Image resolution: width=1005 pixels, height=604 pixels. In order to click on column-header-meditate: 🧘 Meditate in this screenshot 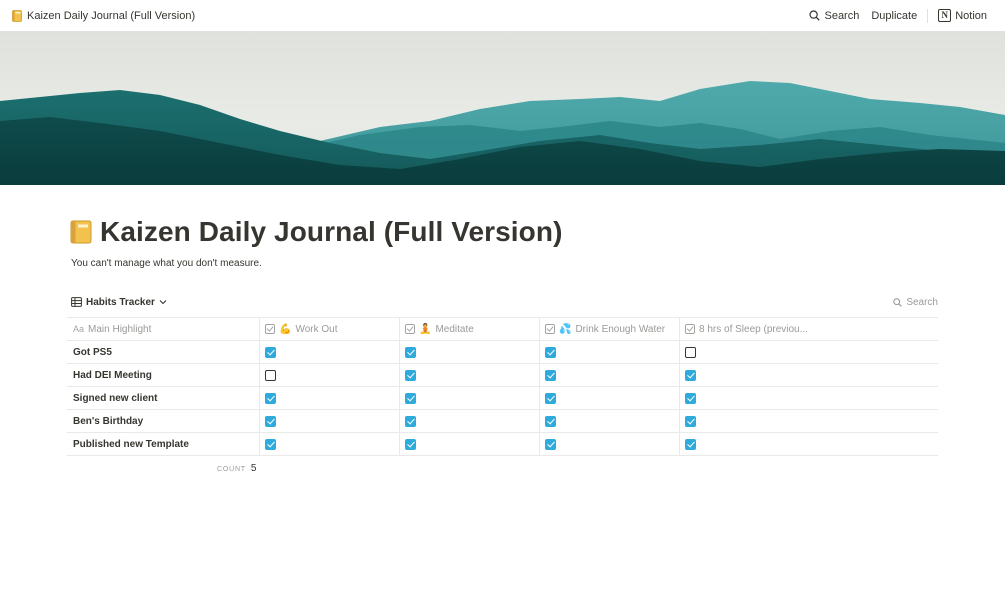, I will do `click(470, 329)`.